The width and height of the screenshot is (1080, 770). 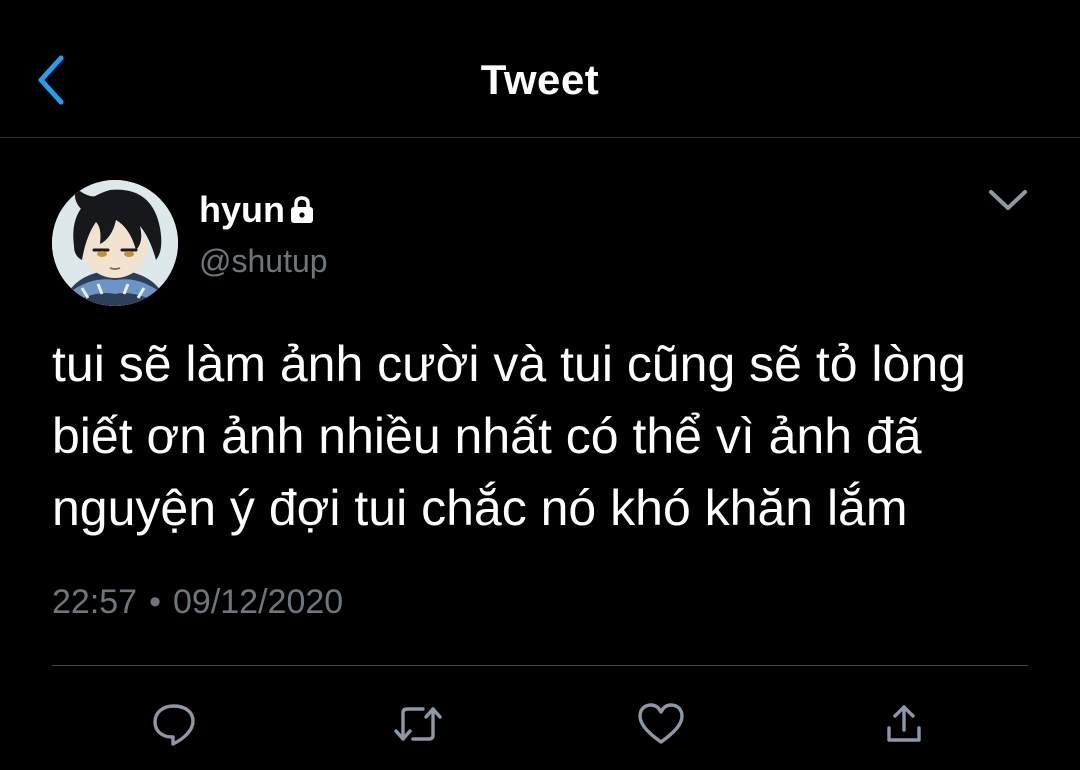 I want to click on heart-icon, so click(x=661, y=726).